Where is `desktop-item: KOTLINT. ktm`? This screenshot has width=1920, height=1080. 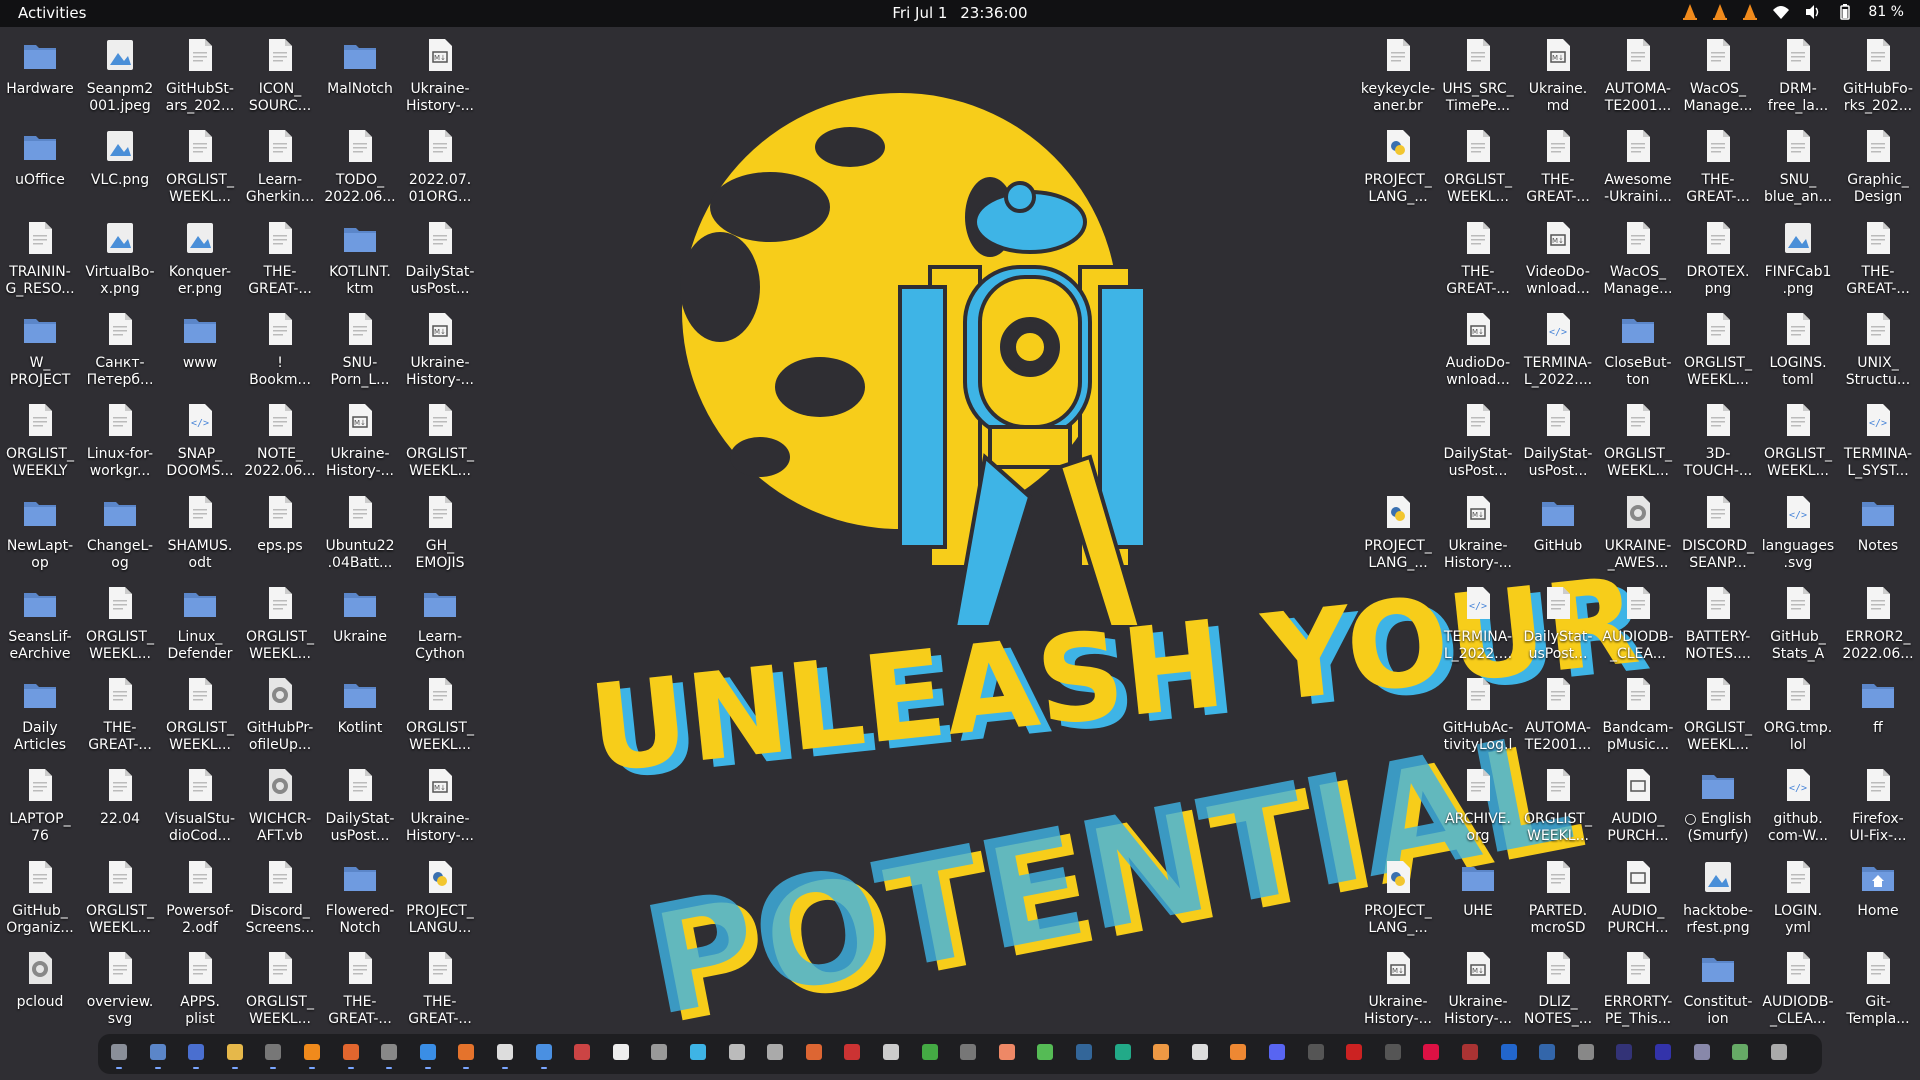 desktop-item: KOTLINT. ktm is located at coordinates (360, 254).